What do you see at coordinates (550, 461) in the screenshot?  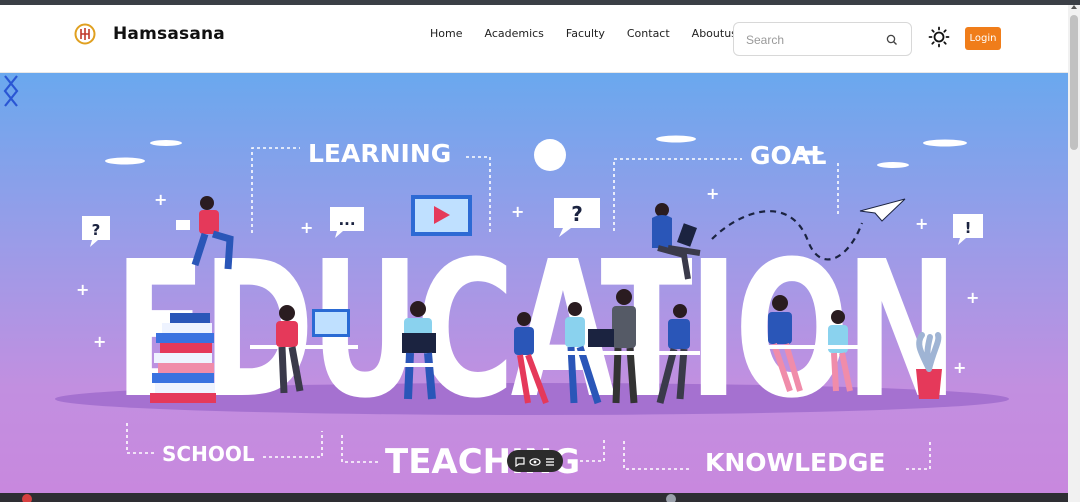 I see `menu-icon` at bounding box center [550, 461].